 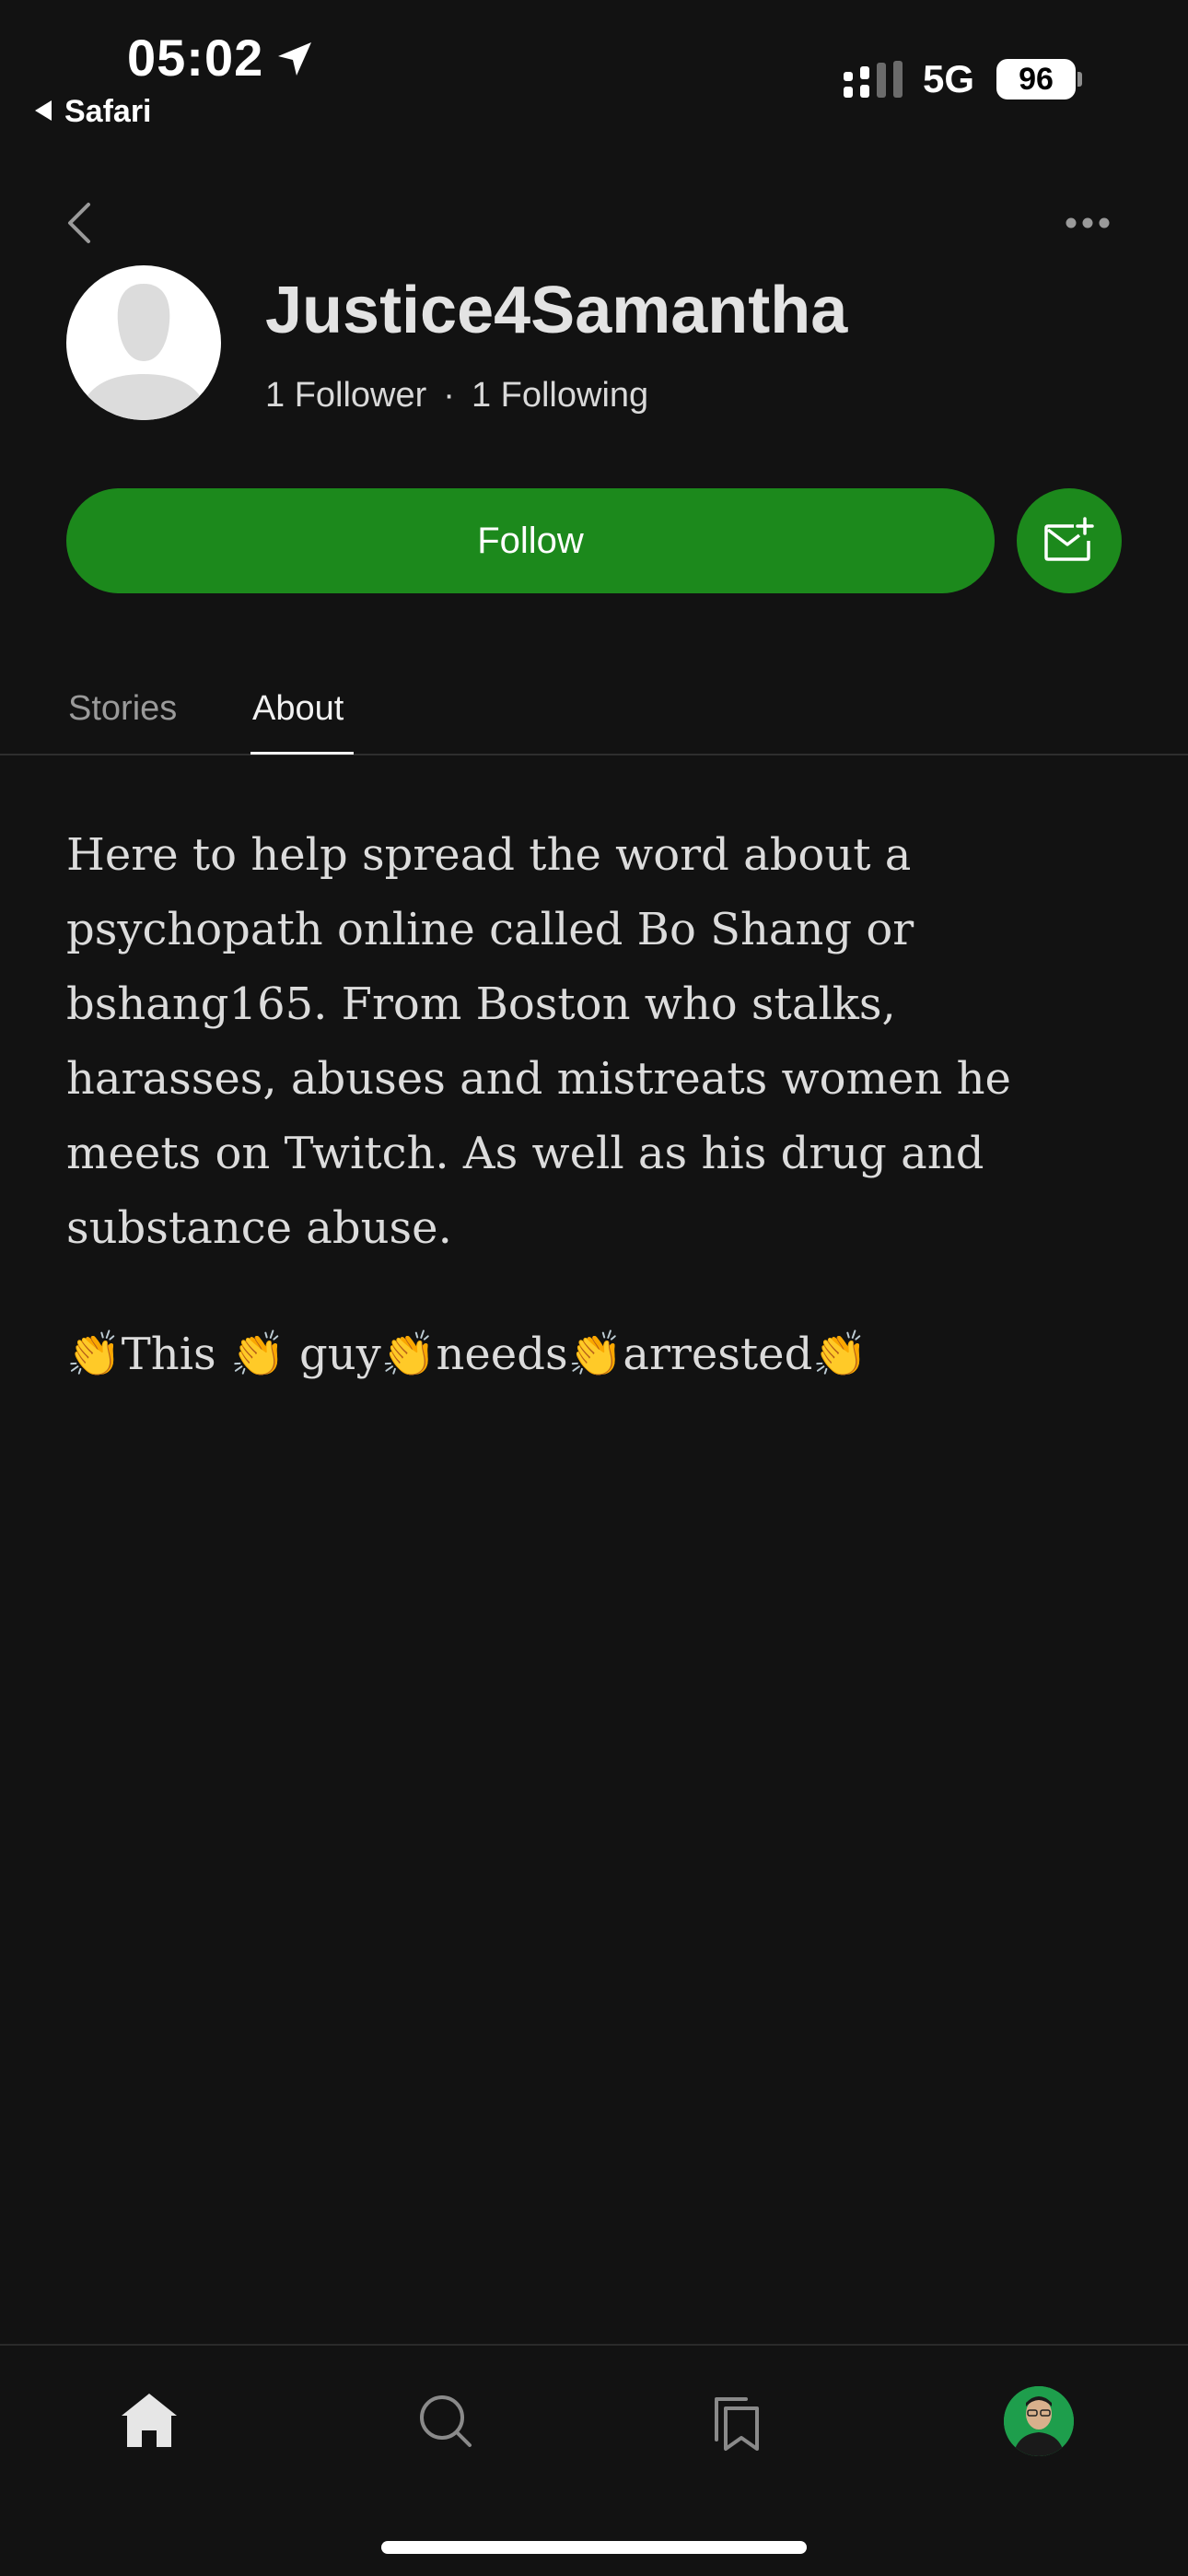 What do you see at coordinates (739, 2421) in the screenshot?
I see `bookmarks-icon` at bounding box center [739, 2421].